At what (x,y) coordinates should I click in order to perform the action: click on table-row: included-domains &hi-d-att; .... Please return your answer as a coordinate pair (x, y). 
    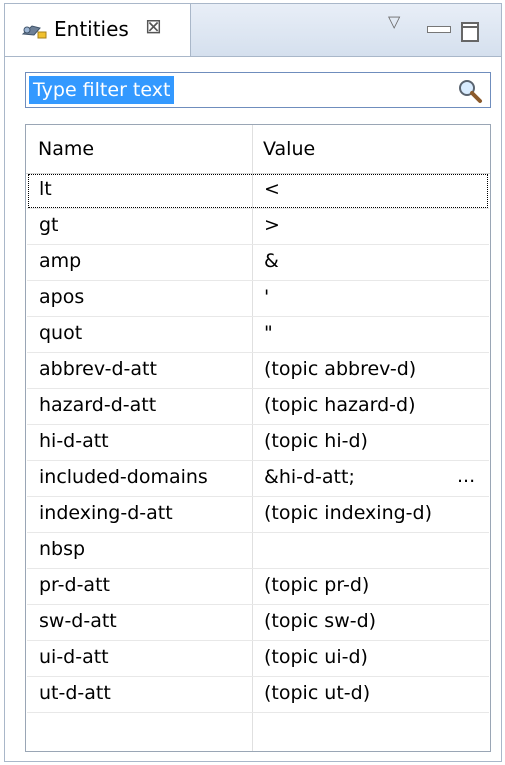
    Looking at the image, I should click on (258, 479).